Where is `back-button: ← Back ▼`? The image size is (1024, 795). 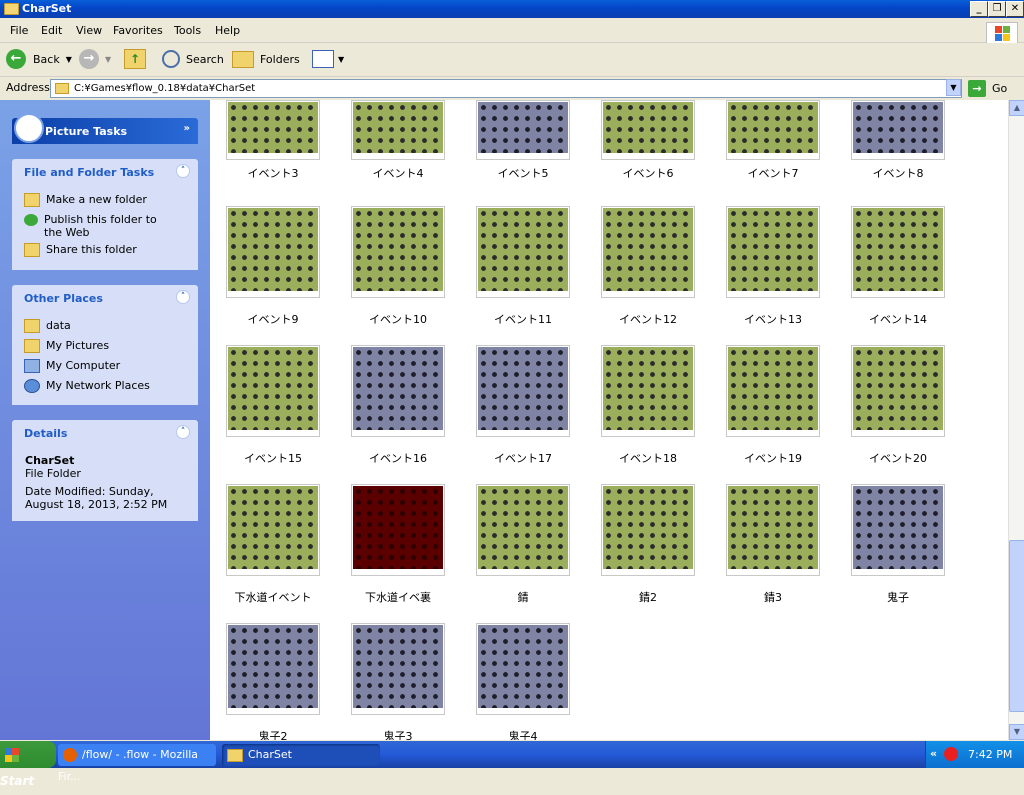
back-button: ← Back ▼ is located at coordinates (39, 59).